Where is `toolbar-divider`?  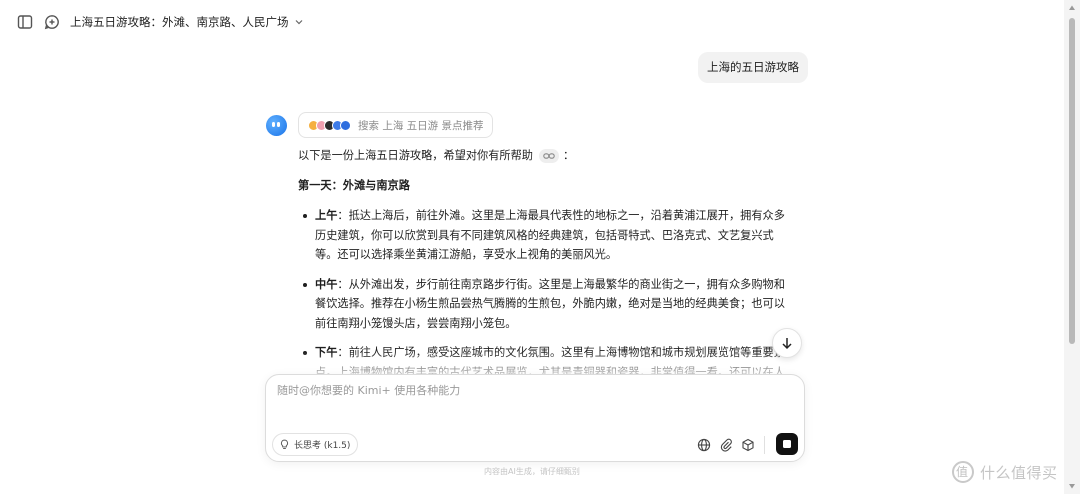 toolbar-divider is located at coordinates (764, 445).